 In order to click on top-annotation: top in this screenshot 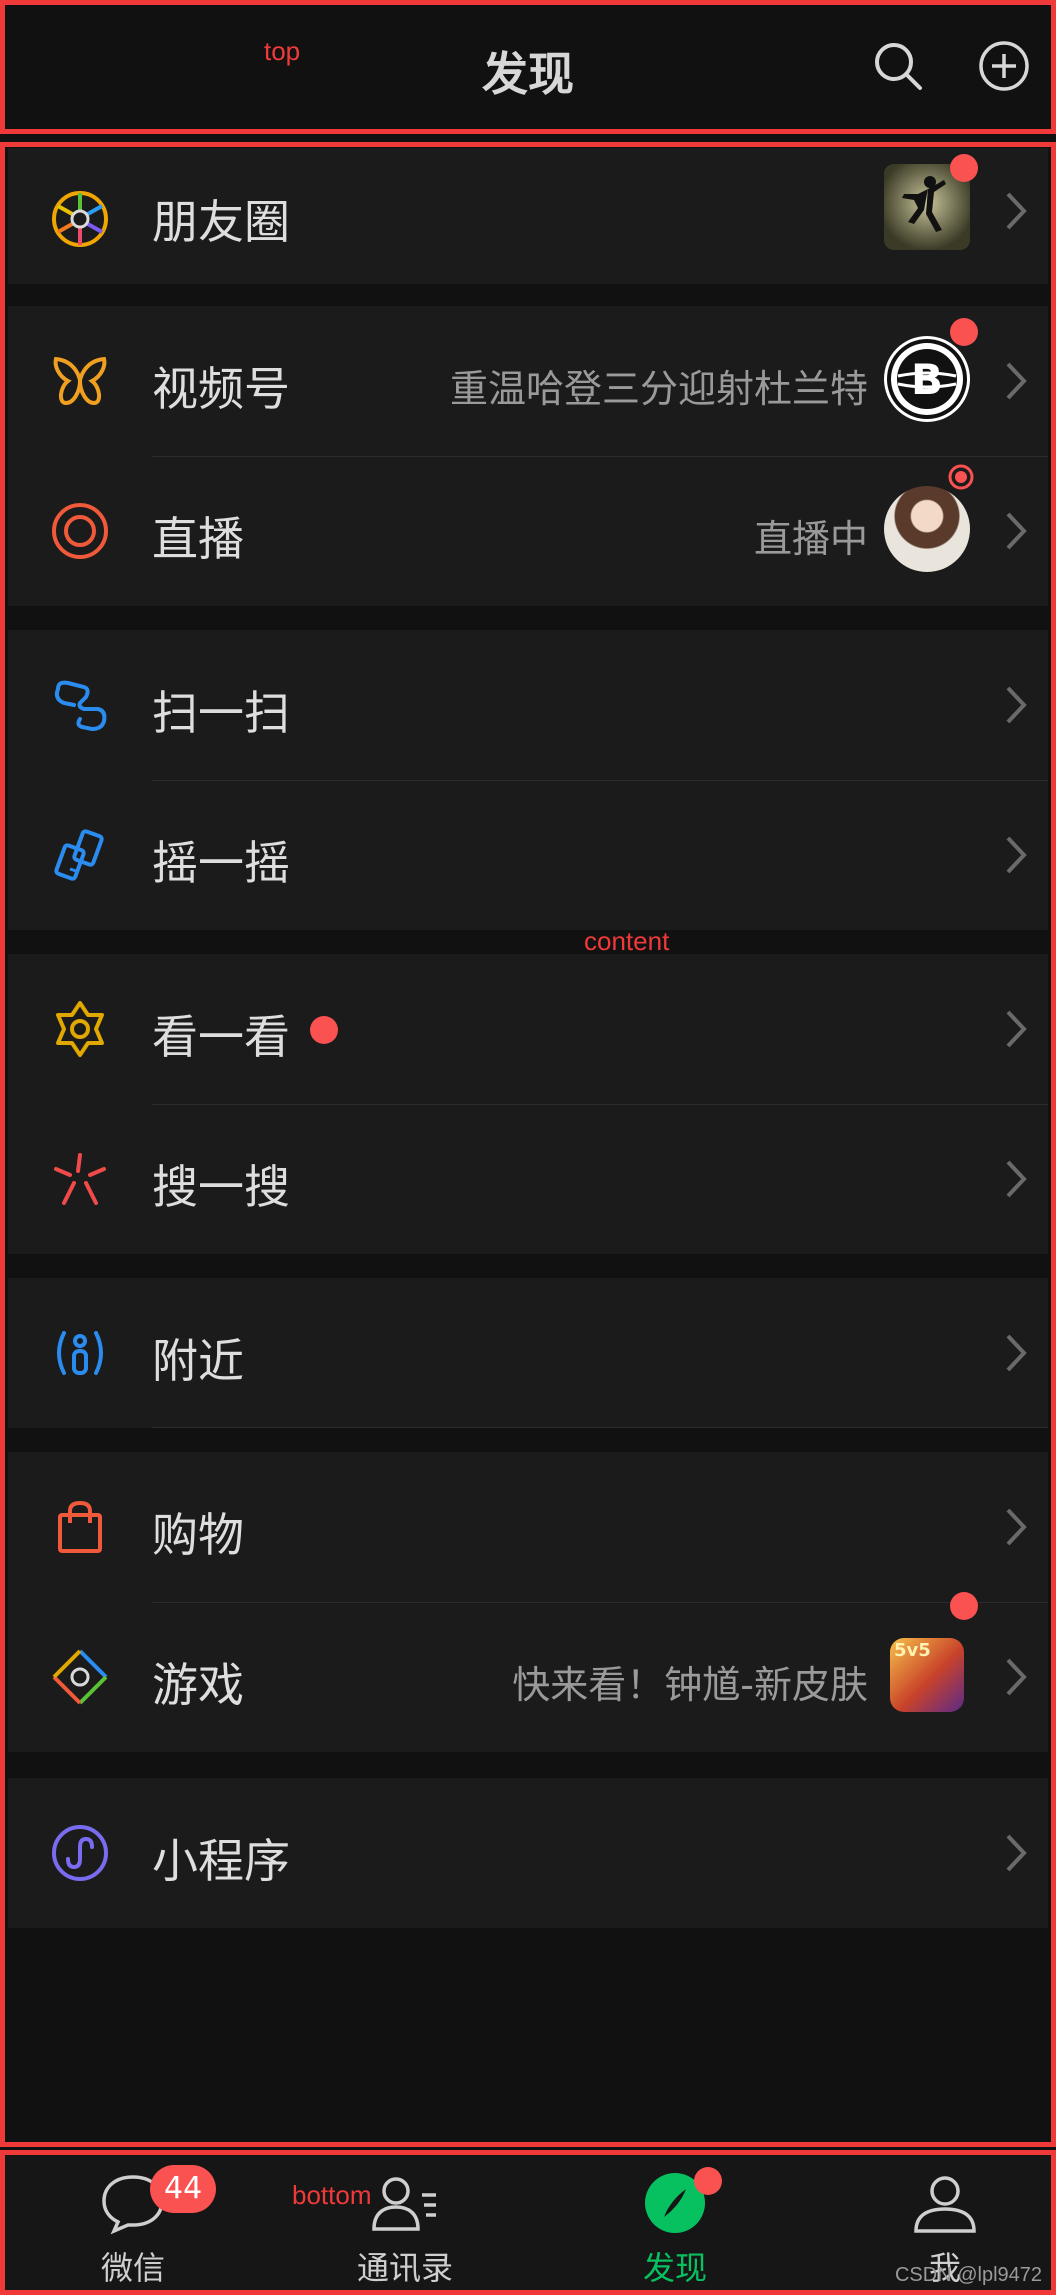, I will do `click(282, 51)`.